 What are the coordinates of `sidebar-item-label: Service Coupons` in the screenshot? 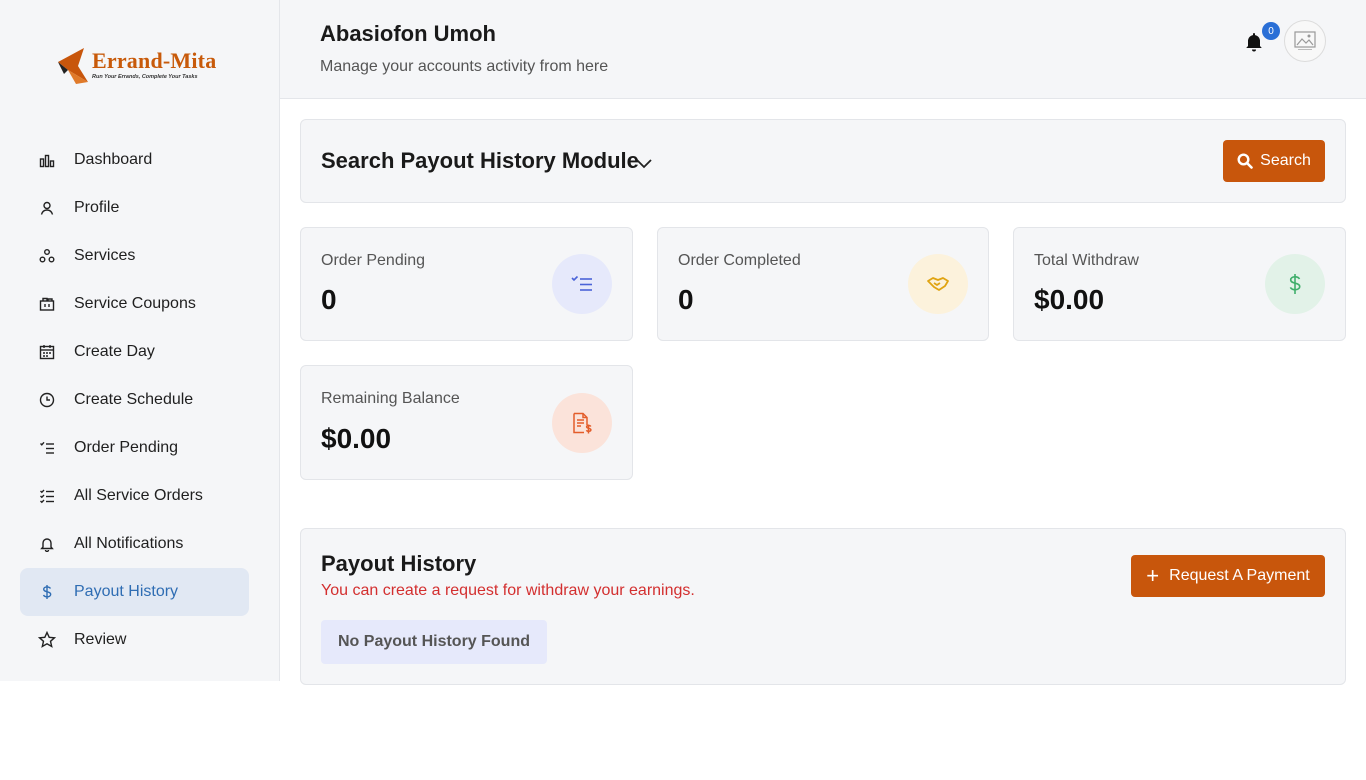 It's located at (135, 303).